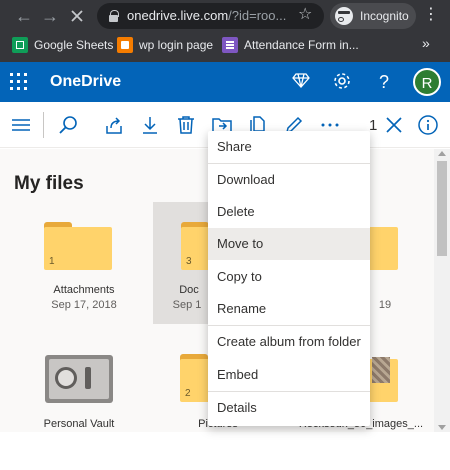 This screenshot has width=450, height=470. I want to click on folder-item-count: 2, so click(188, 393).